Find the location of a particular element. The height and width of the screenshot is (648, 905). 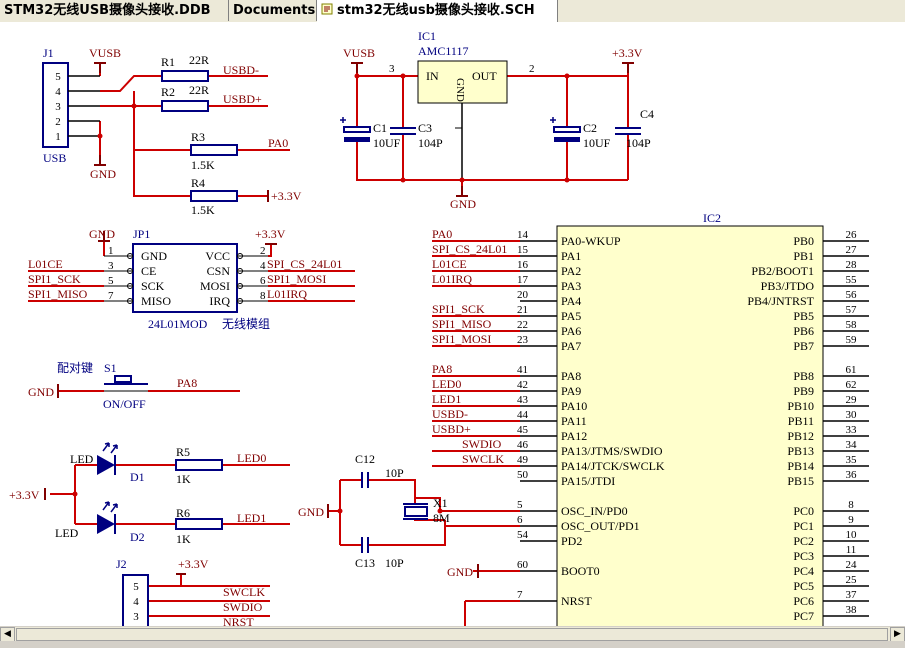

mcu-left-pin-number: 16 is located at coordinates (523, 265).